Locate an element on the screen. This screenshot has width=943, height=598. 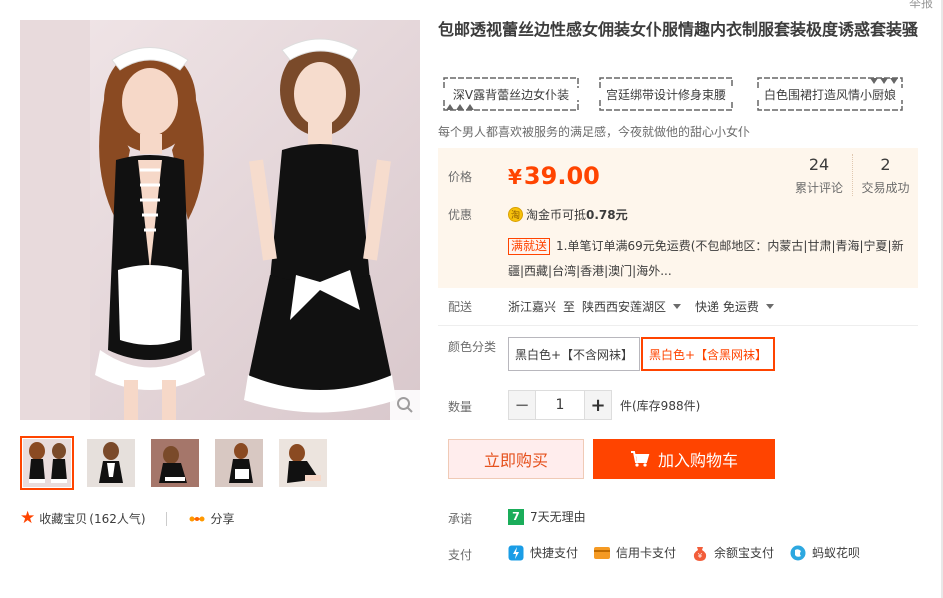
huabei-icon is located at coordinates (798, 553).